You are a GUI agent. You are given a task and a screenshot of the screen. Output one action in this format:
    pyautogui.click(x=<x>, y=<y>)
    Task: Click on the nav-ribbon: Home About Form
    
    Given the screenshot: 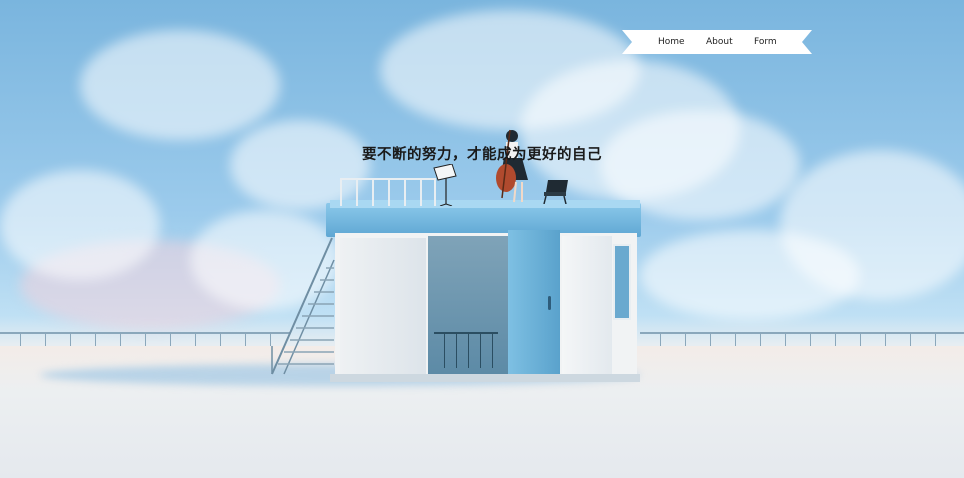 What is the action you would take?
    pyautogui.click(x=717, y=42)
    